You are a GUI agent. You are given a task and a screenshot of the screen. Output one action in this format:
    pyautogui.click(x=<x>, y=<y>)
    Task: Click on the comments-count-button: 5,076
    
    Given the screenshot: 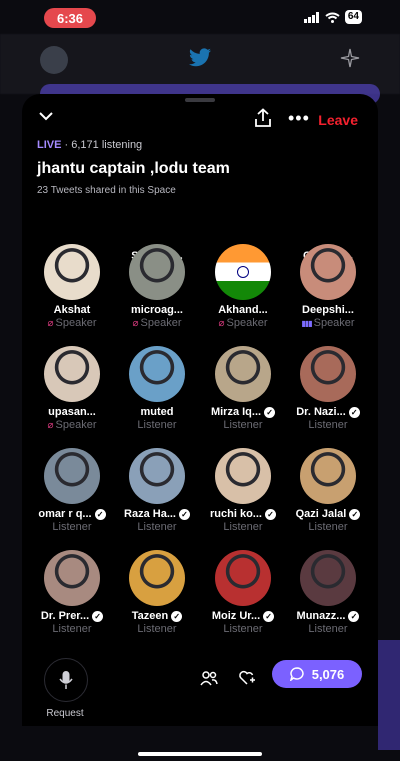 What is the action you would take?
    pyautogui.click(x=317, y=674)
    